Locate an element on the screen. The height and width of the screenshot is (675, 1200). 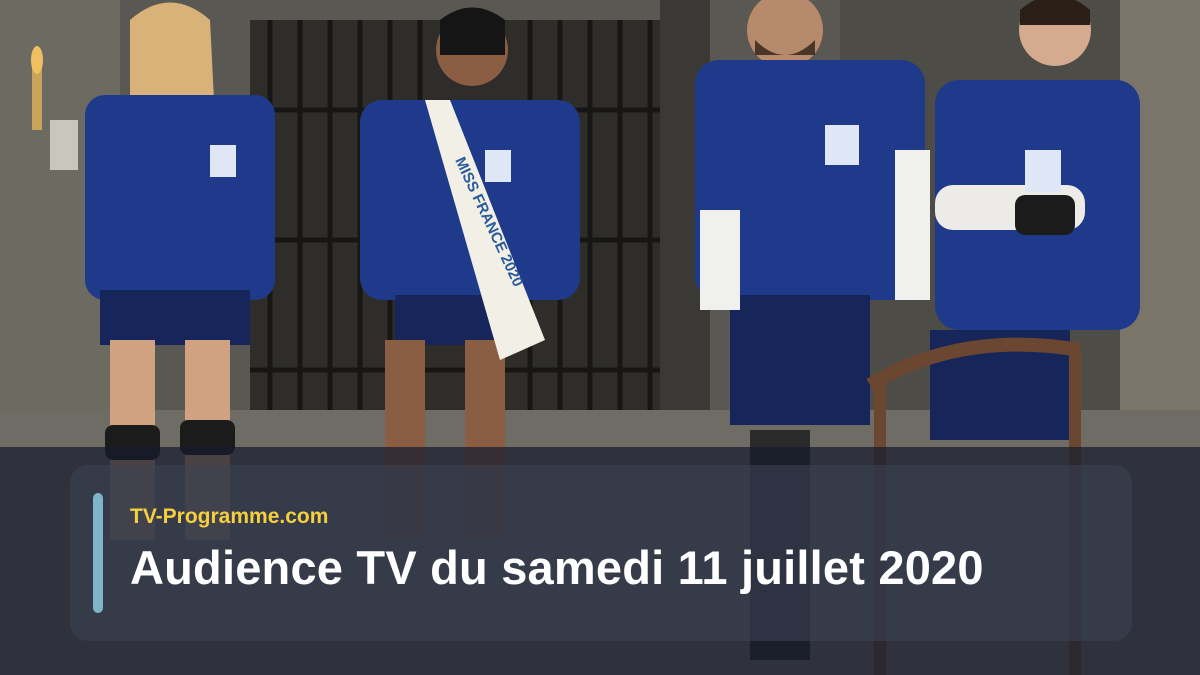
accent-bar is located at coordinates (98, 553).